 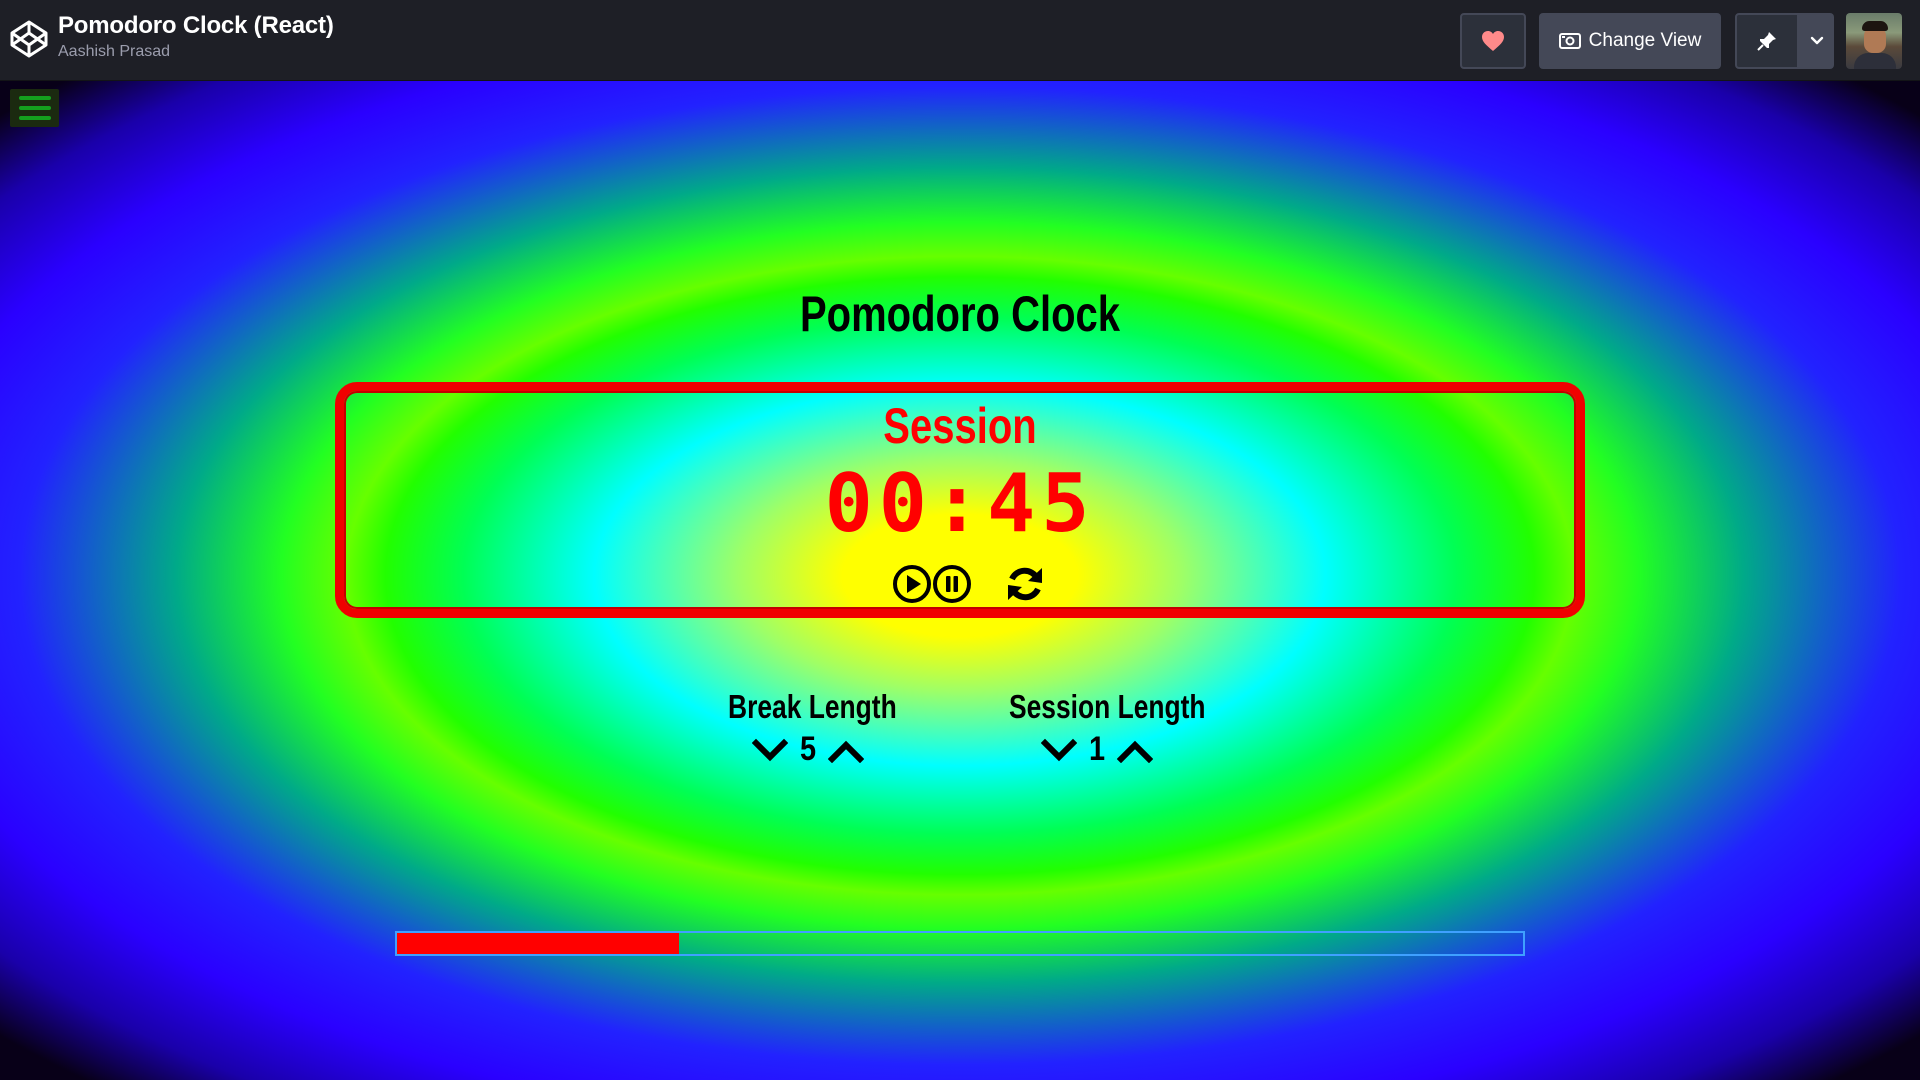 I want to click on session-increment-button, so click(x=1135, y=750).